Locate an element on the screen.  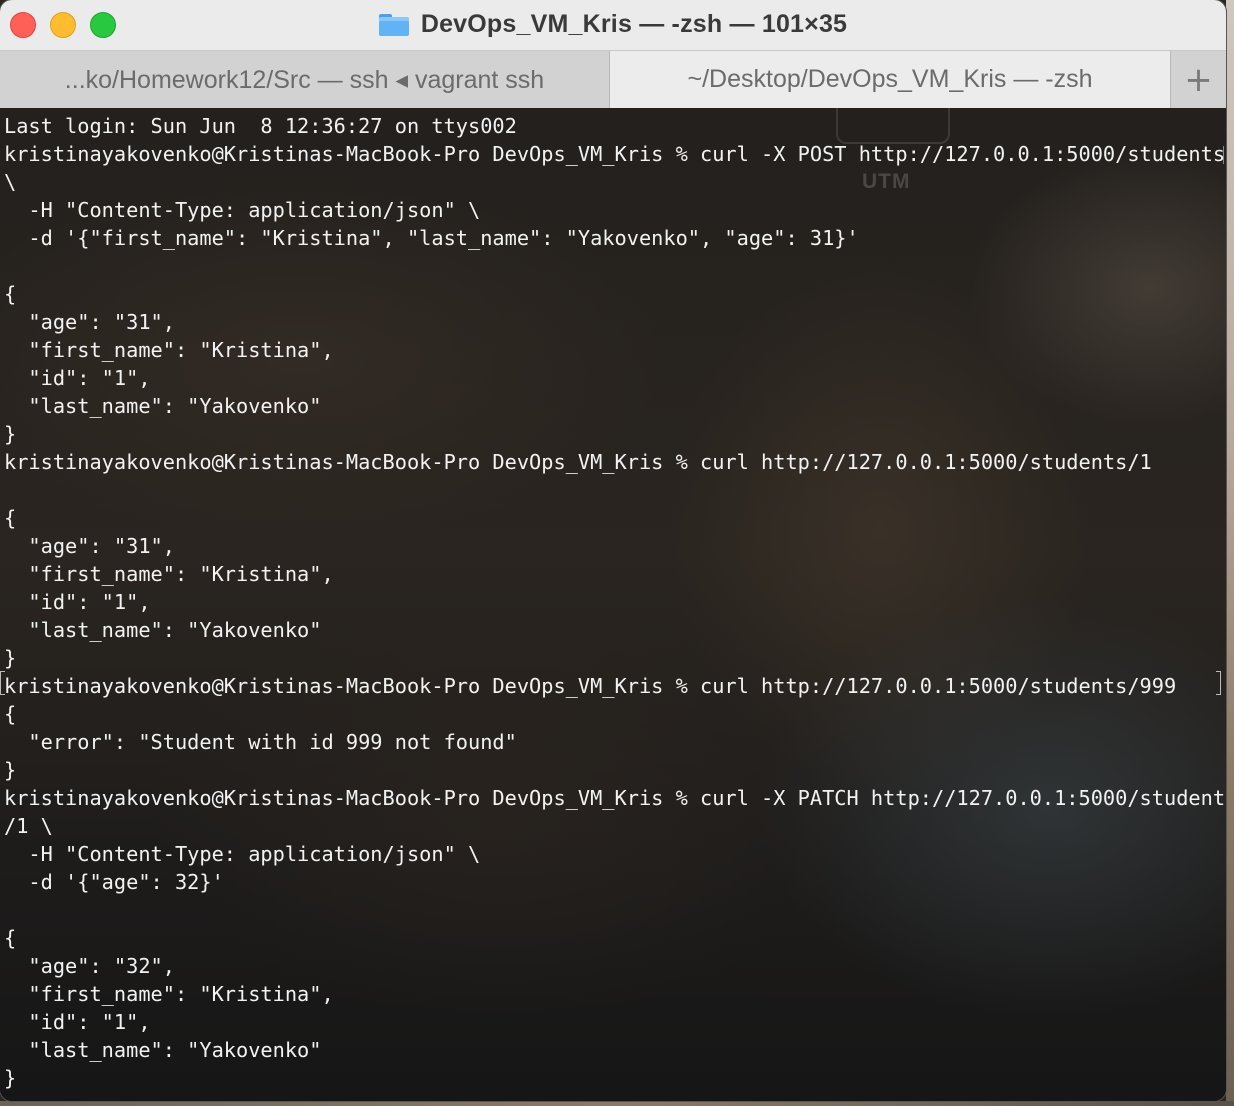
terminal-line: "error": "Student with id 999 not found" is located at coordinates (260, 742).